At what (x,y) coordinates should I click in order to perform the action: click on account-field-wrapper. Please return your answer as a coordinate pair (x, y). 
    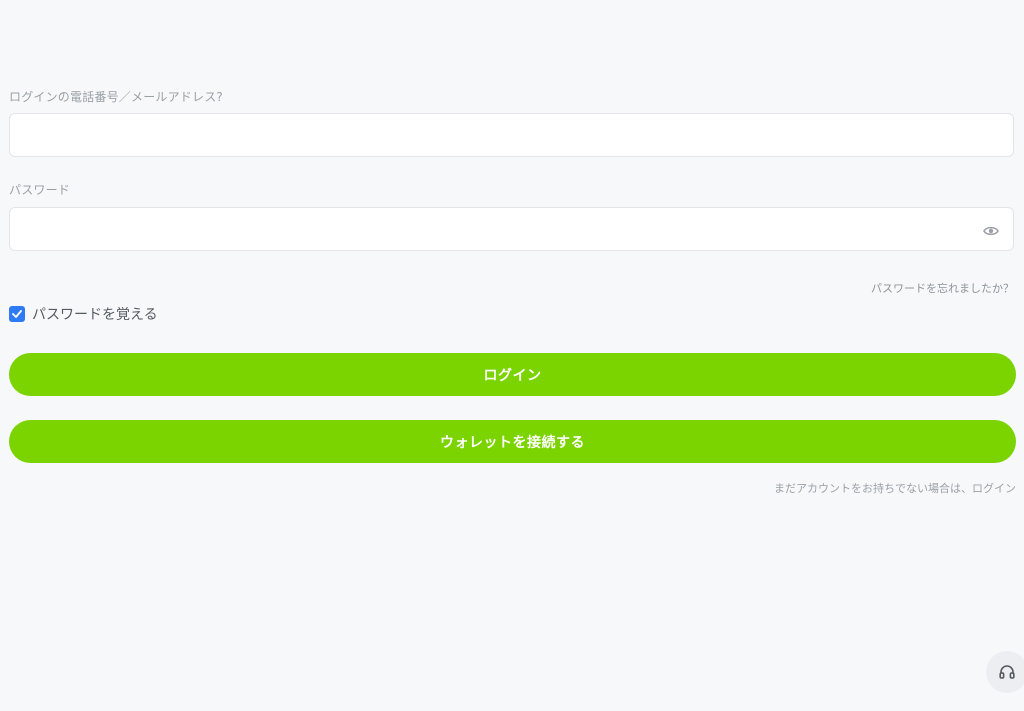
    Looking at the image, I should click on (511, 135).